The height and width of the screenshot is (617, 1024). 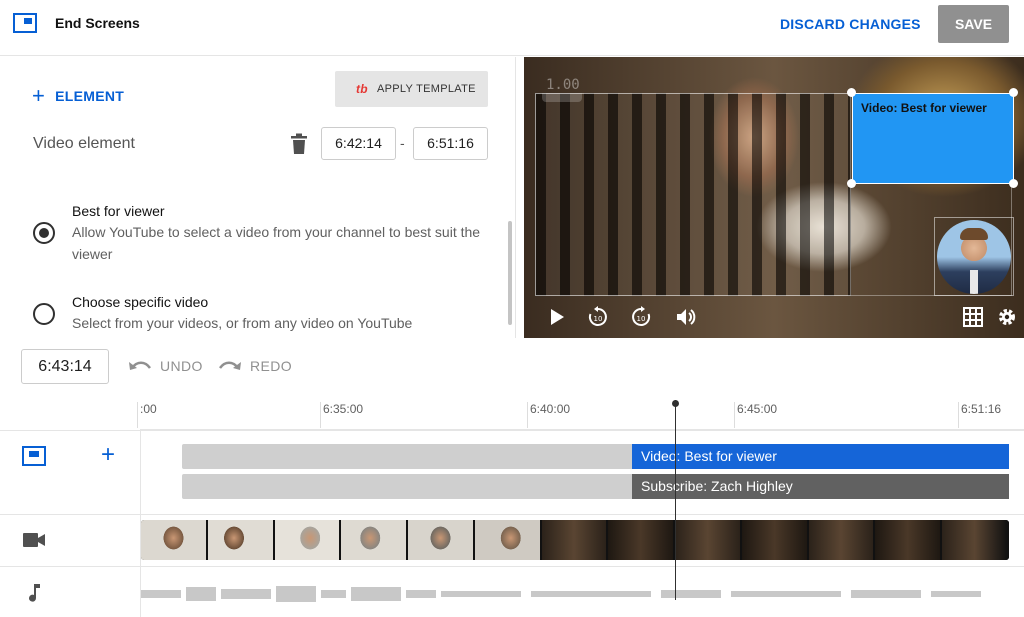 I want to click on rewind-10-icon: 10, so click(x=598, y=317).